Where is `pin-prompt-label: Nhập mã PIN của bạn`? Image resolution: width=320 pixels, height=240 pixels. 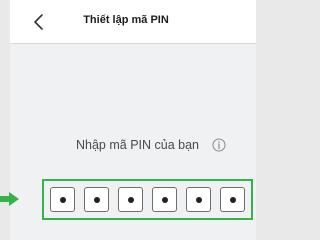
pin-prompt-label: Nhập mã PIN của bạn is located at coordinates (137, 145).